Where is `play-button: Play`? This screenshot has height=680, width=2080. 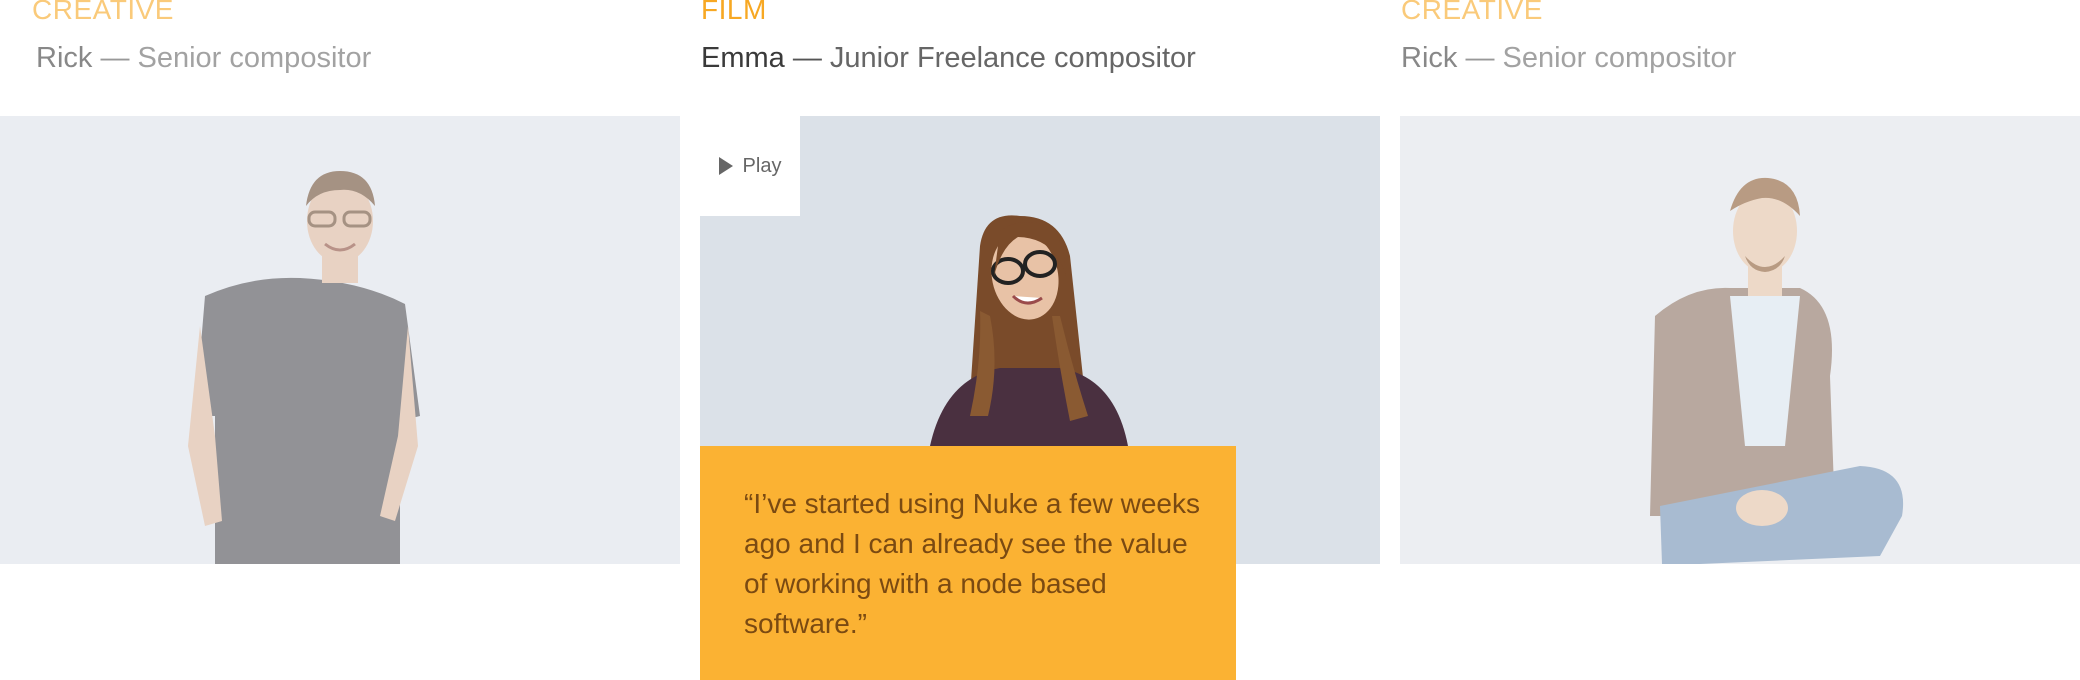
play-button: Play is located at coordinates (750, 166).